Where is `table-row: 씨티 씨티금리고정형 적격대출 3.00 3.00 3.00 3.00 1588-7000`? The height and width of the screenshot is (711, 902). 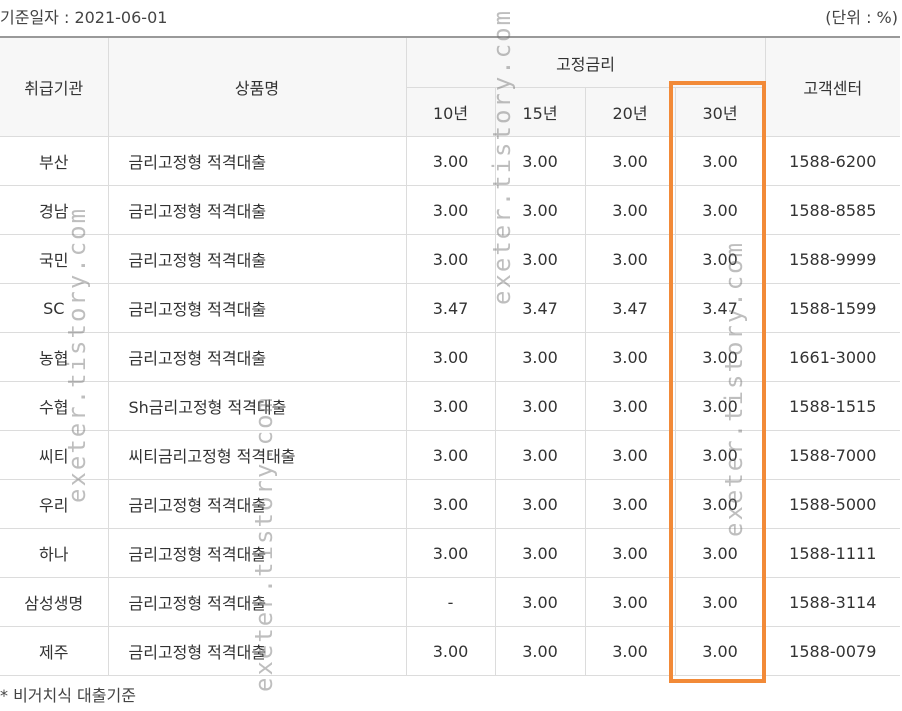 table-row: 씨티 씨티금리고정형 적격대출 3.00 3.00 3.00 3.00 1588-7000 is located at coordinates (450, 455).